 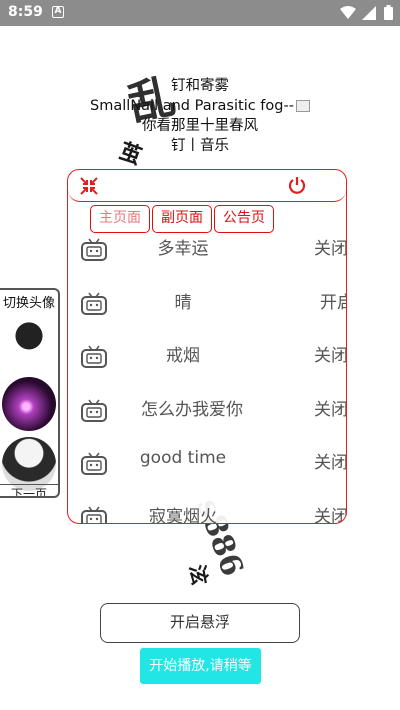 I want to click on app-credit: 钉丨音乐, so click(x=200, y=146).